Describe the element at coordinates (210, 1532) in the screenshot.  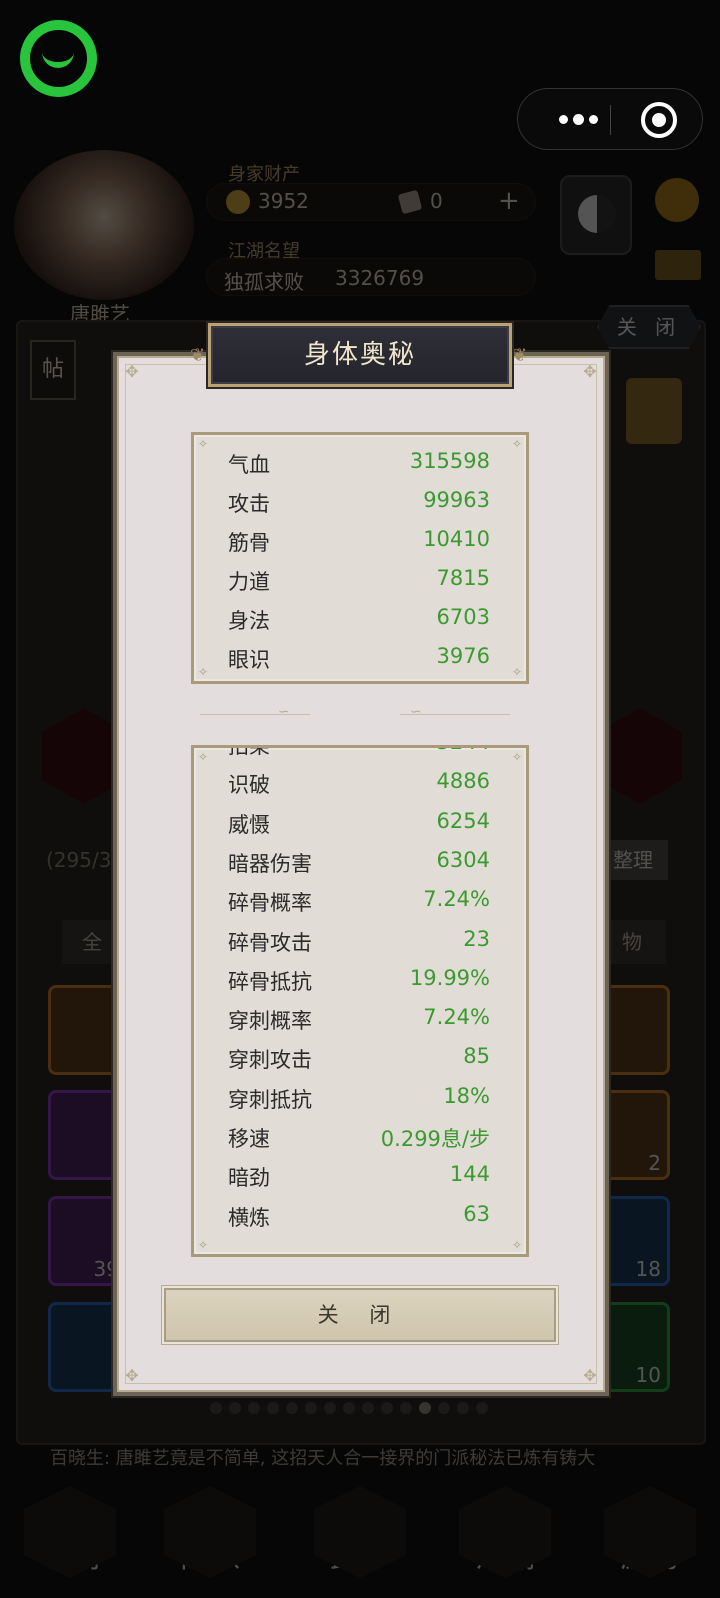
I see `nav-sect: 门派` at that location.